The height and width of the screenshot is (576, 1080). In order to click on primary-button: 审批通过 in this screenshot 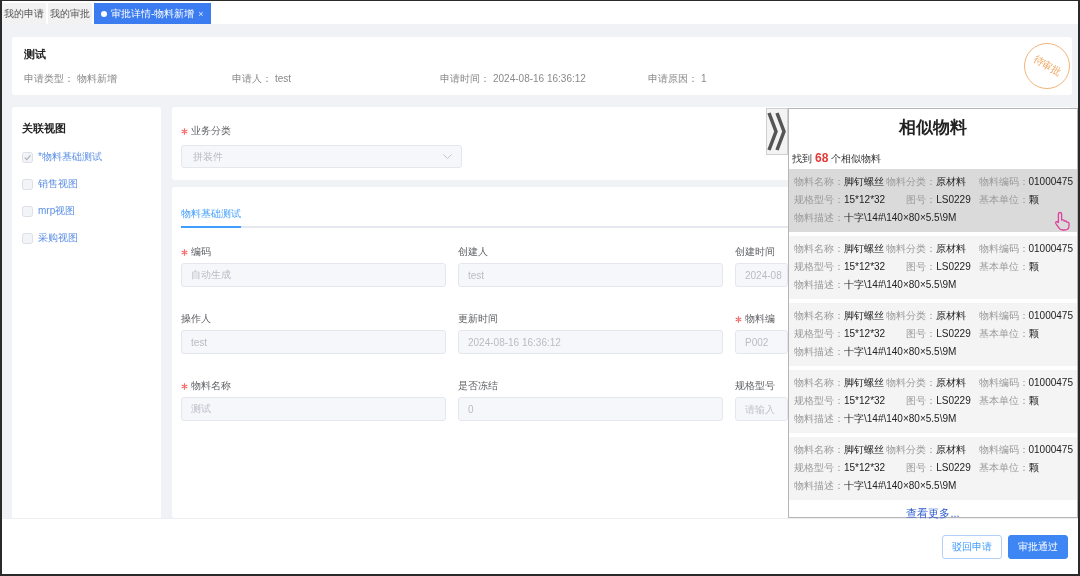, I will do `click(1038, 546)`.